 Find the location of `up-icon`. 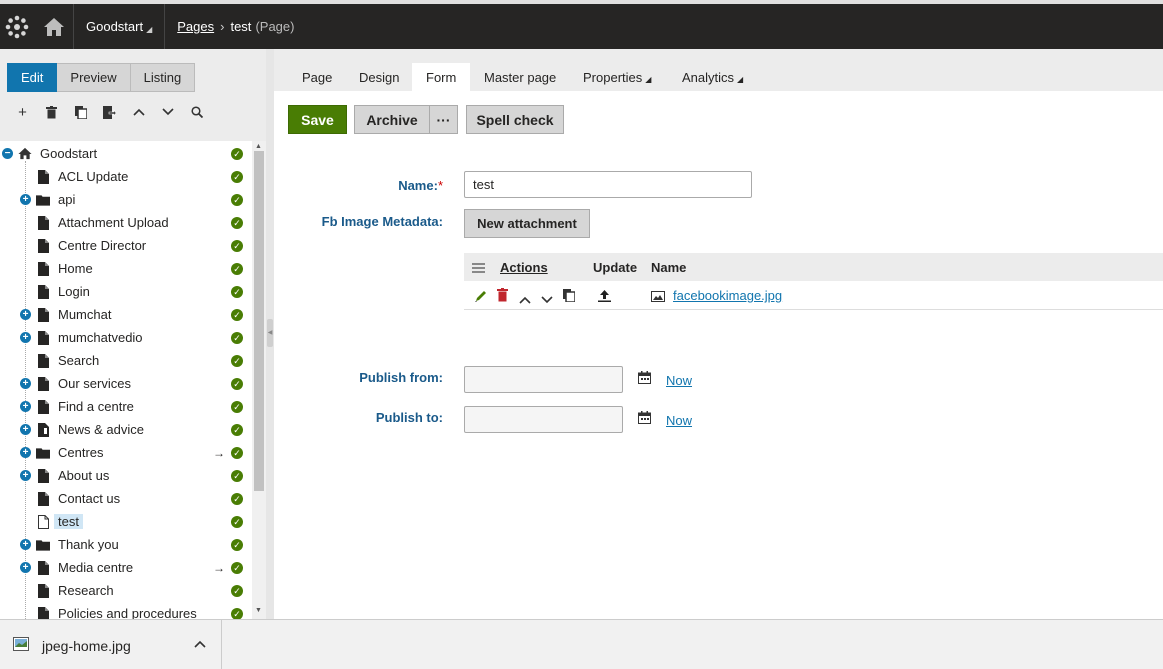

up-icon is located at coordinates (138, 112).